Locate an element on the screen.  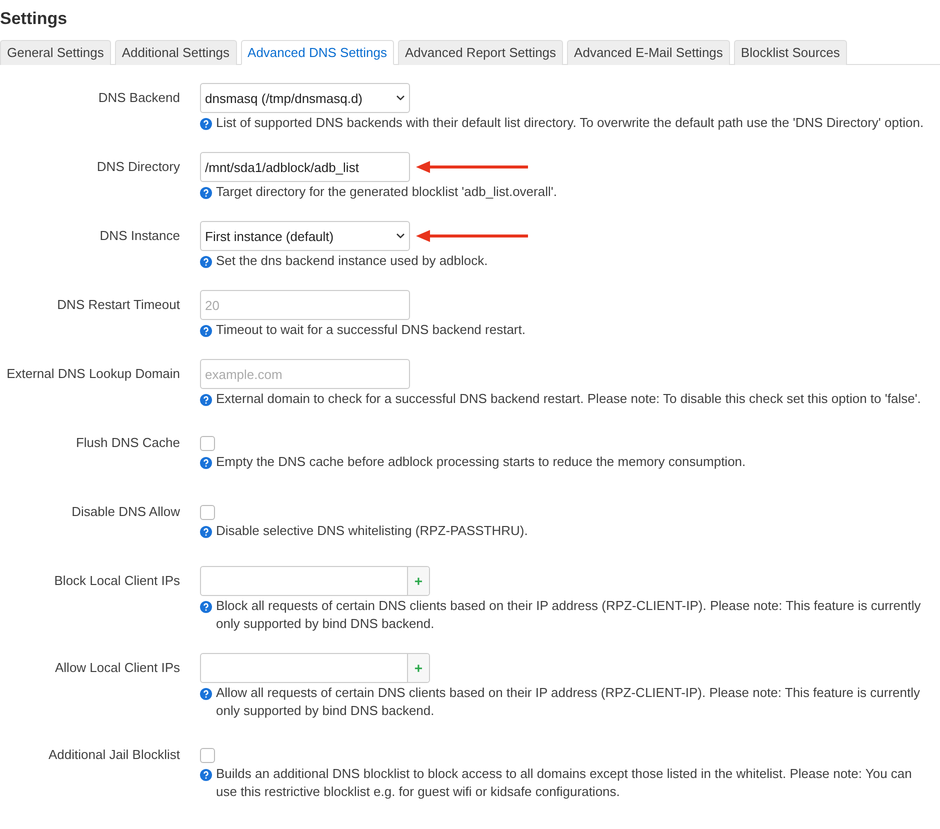
field-description: Builds an additional DNS blocklist to block access to all domains except those listed in the whitelist. Please note: You can use this restrictive blocklist e.g. for guest wifi or kidsafe configurations. is located at coordinates (564, 783).